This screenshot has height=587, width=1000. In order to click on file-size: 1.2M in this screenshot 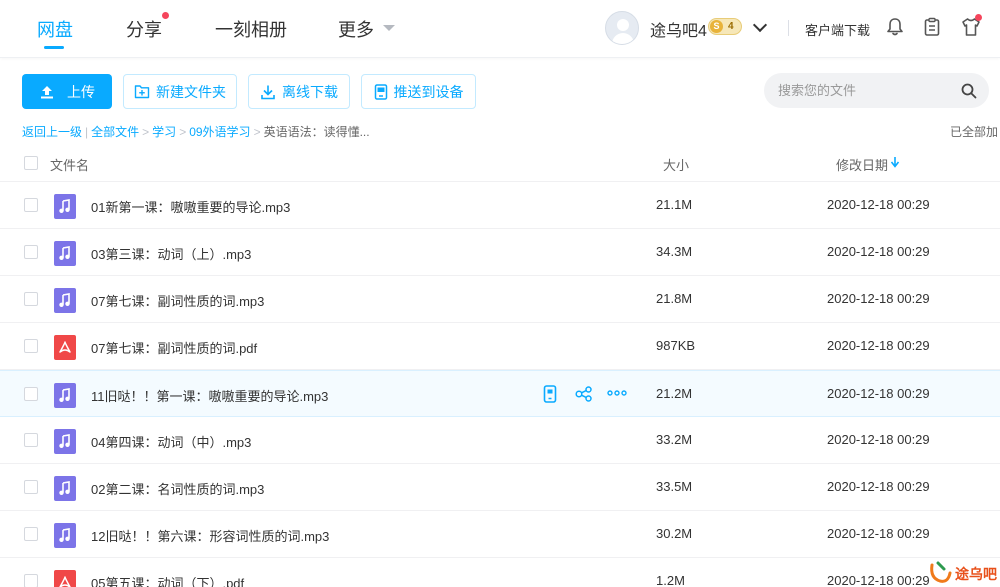, I will do `click(670, 580)`.